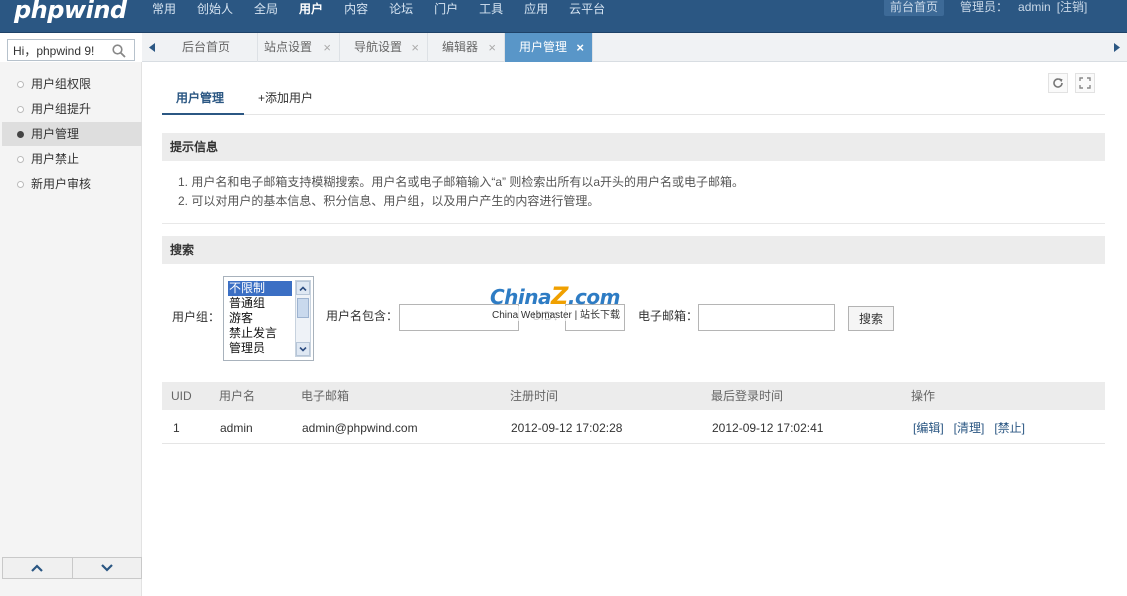 This screenshot has width=1127, height=596. What do you see at coordinates (285, 99) in the screenshot?
I see `subtab-add-user: +添加用户` at bounding box center [285, 99].